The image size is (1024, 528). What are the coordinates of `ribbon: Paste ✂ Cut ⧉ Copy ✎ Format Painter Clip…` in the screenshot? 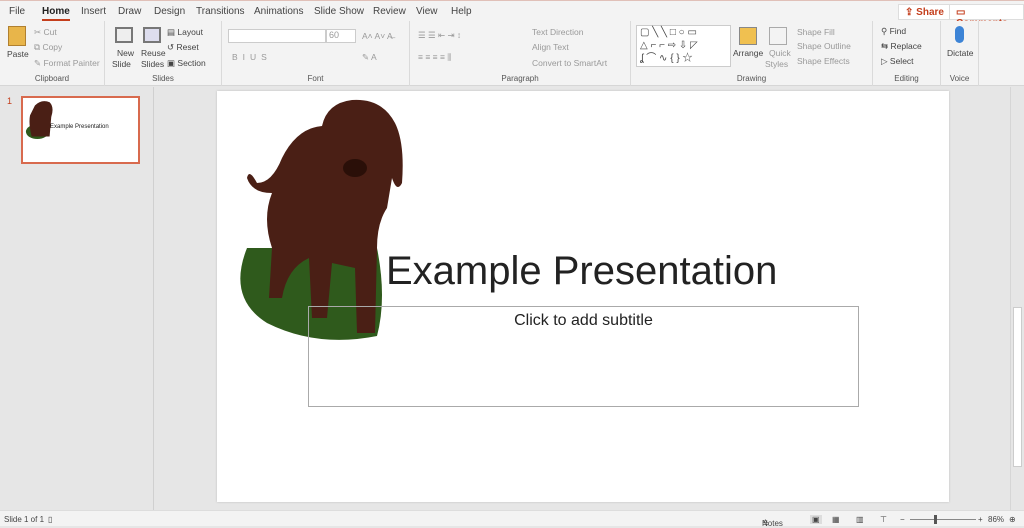 It's located at (512, 53).